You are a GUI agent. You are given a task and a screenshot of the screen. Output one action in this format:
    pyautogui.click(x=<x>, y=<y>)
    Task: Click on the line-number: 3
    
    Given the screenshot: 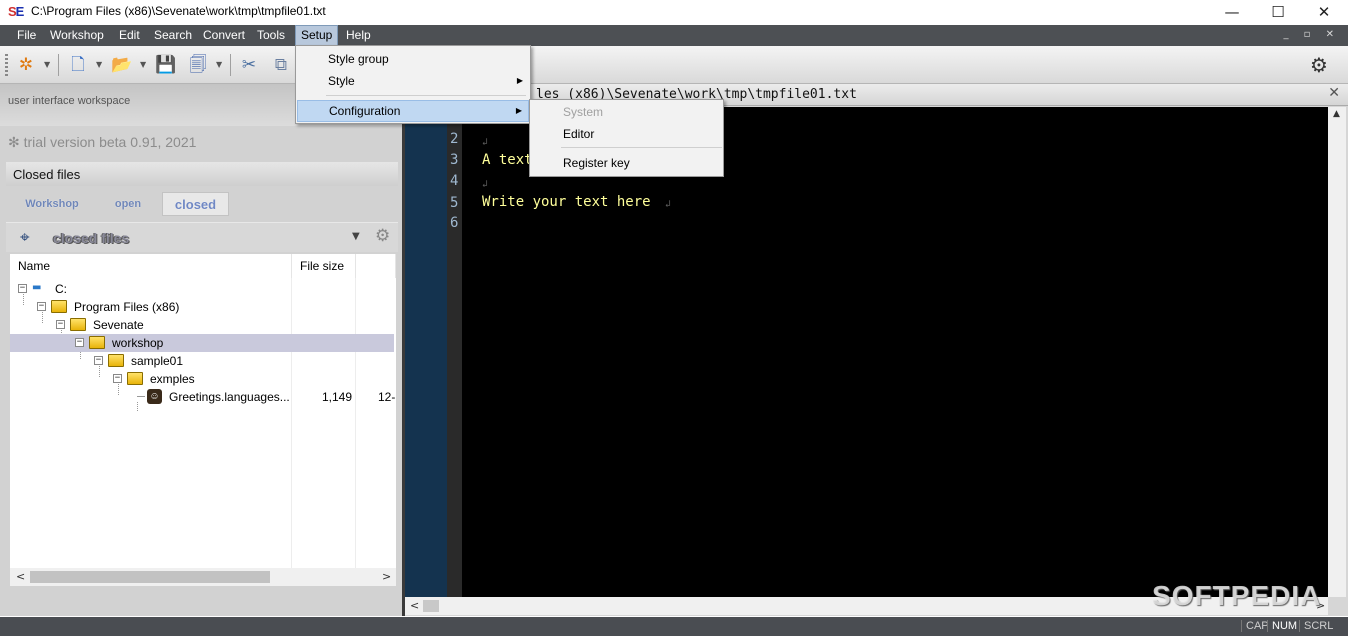 What is the action you would take?
    pyautogui.click(x=454, y=160)
    